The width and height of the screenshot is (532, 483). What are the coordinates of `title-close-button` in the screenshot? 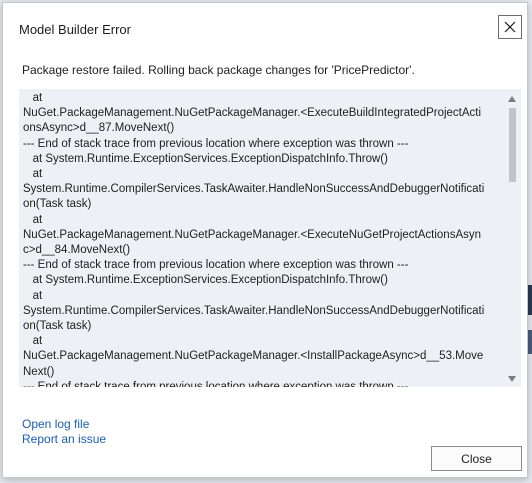 It's located at (510, 27).